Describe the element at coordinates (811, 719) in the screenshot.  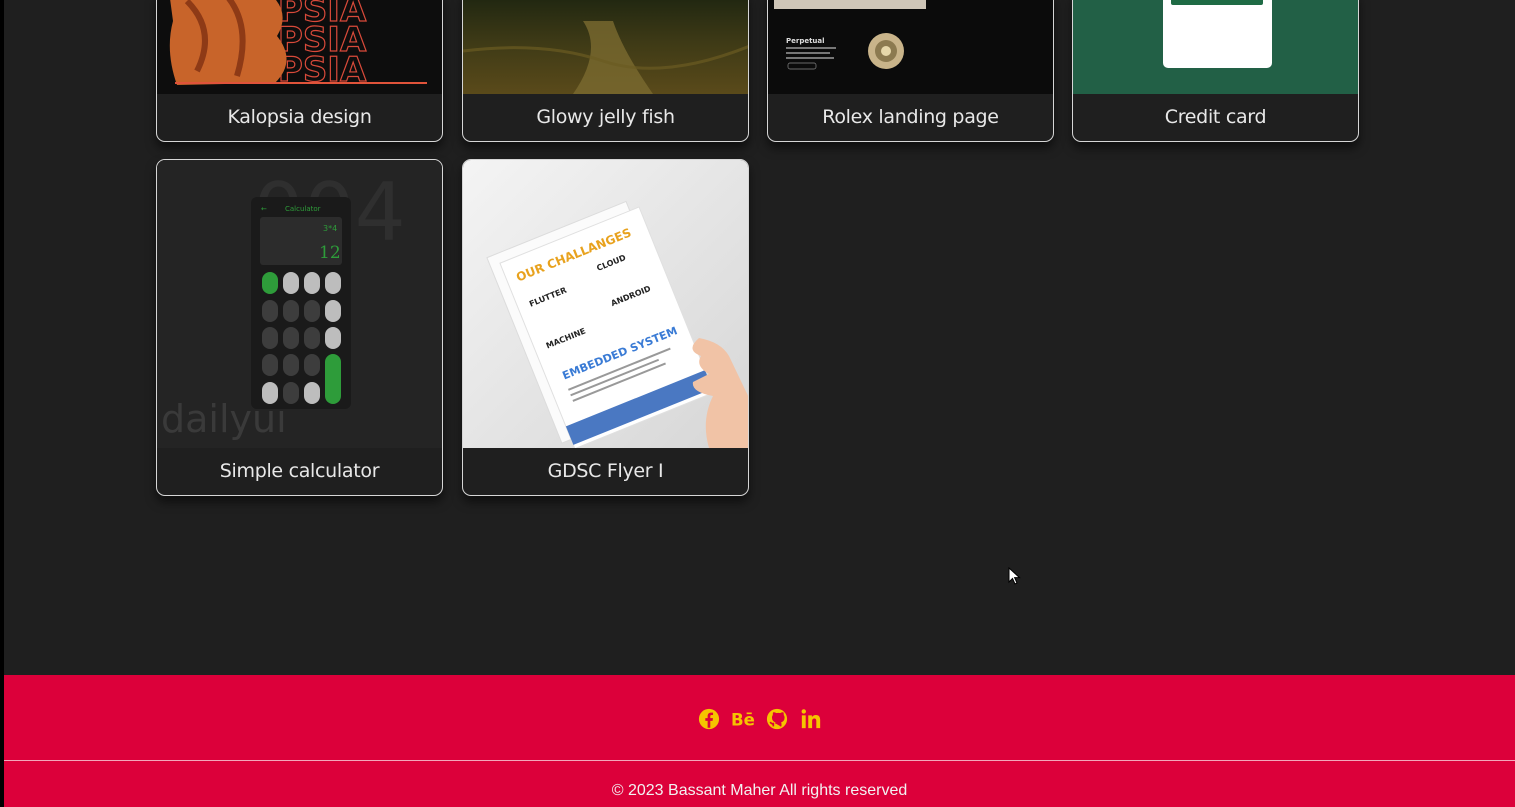
I see `linkedin-icon` at that location.